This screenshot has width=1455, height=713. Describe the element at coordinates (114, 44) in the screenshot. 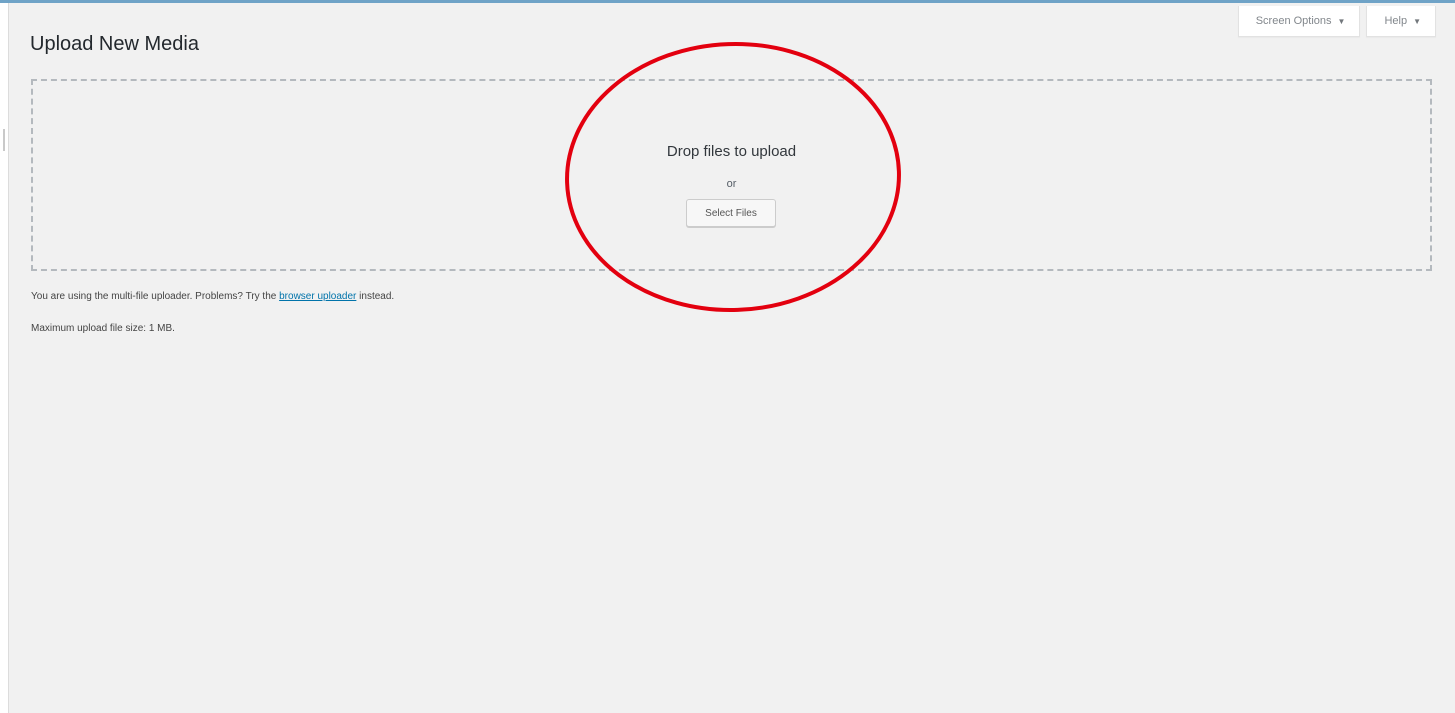

I see `page-title: Upload New Media` at that location.